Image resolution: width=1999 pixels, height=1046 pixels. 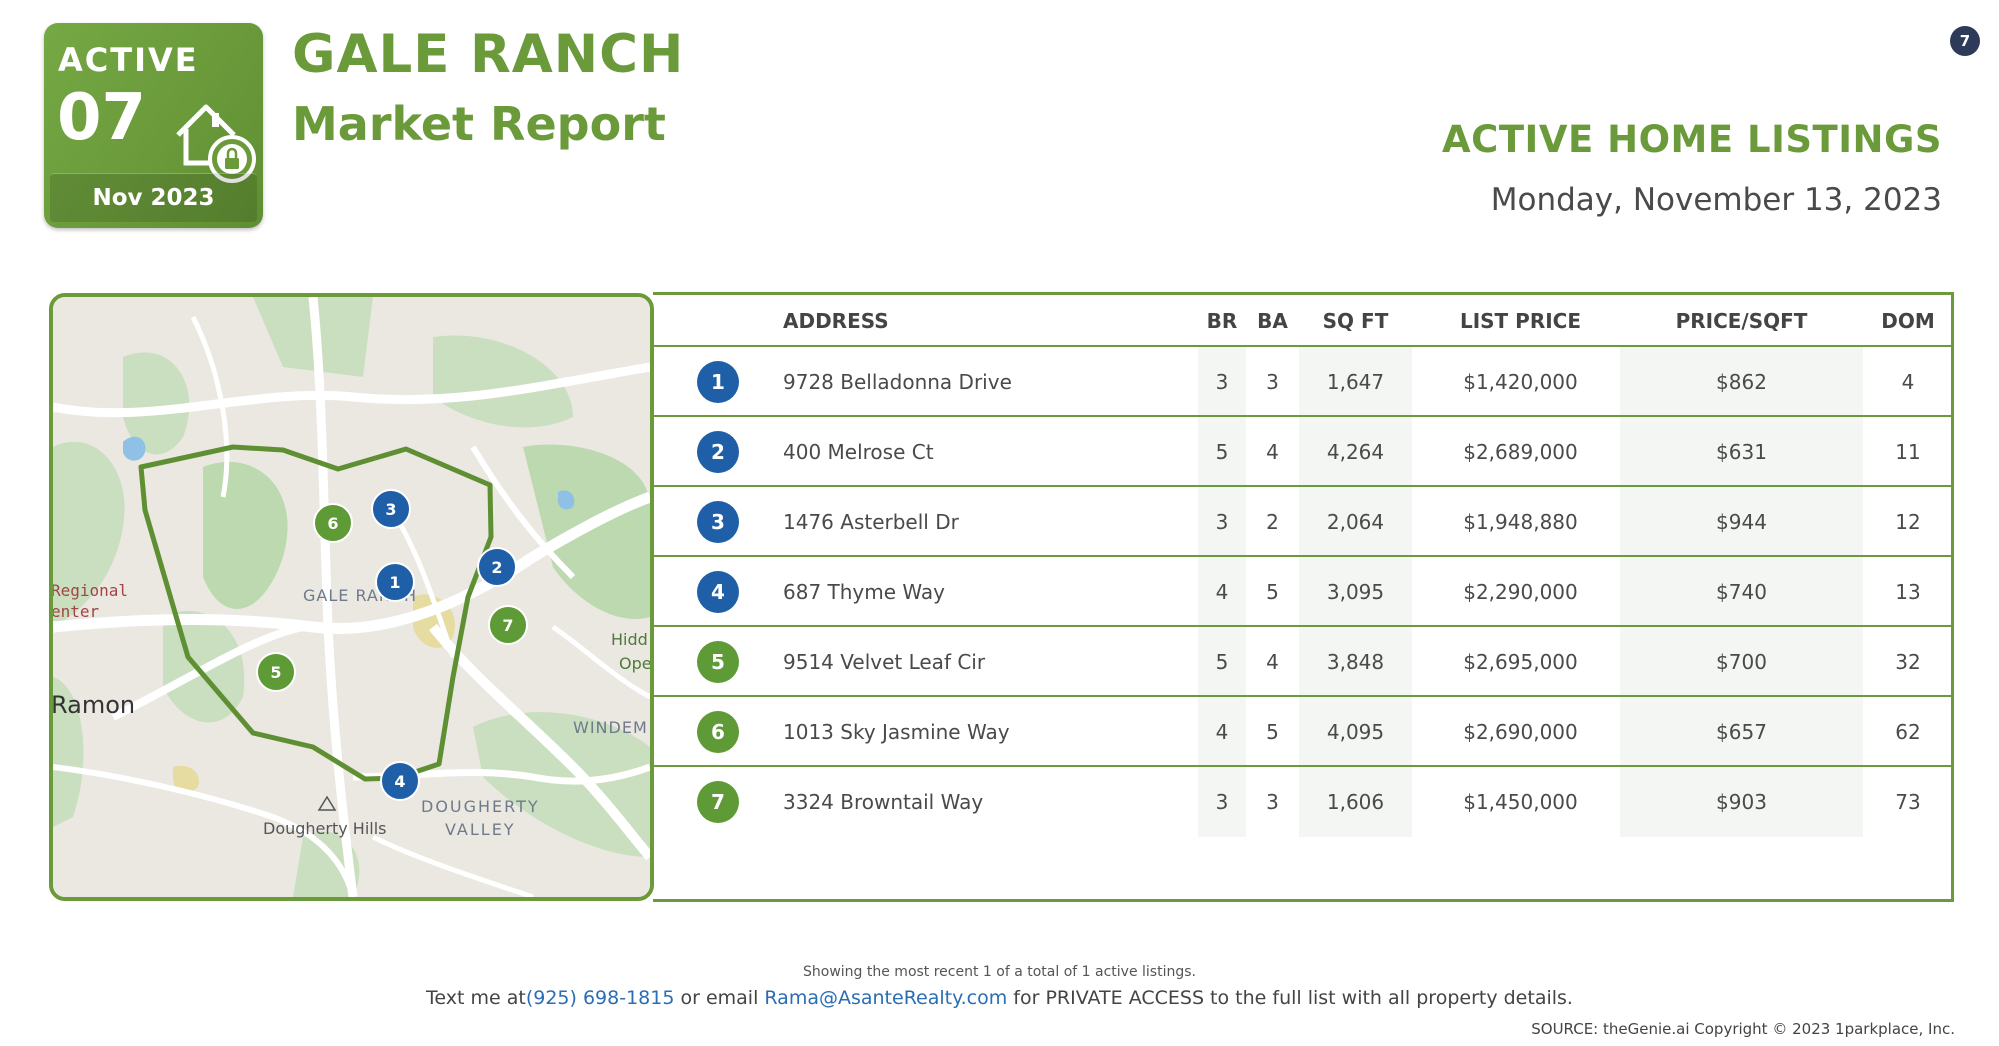 I want to click on cell-sqft: 3,848, so click(x=1355, y=662).